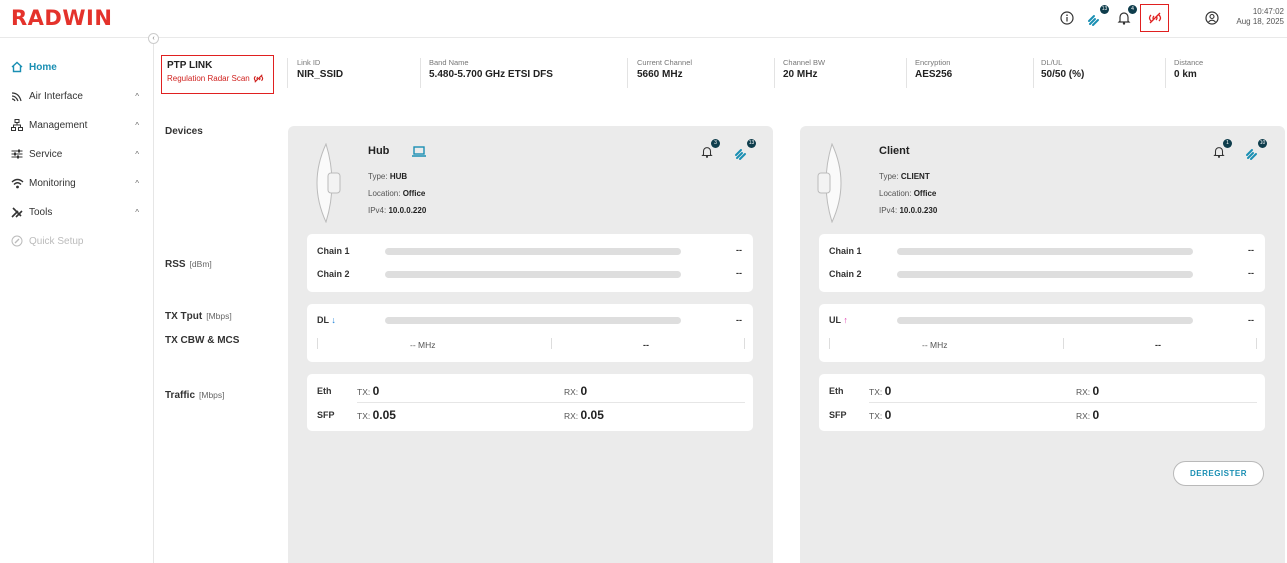 This screenshot has height=563, width=1287. What do you see at coordinates (1154, 18) in the screenshot?
I see `radar-scan-indicator` at bounding box center [1154, 18].